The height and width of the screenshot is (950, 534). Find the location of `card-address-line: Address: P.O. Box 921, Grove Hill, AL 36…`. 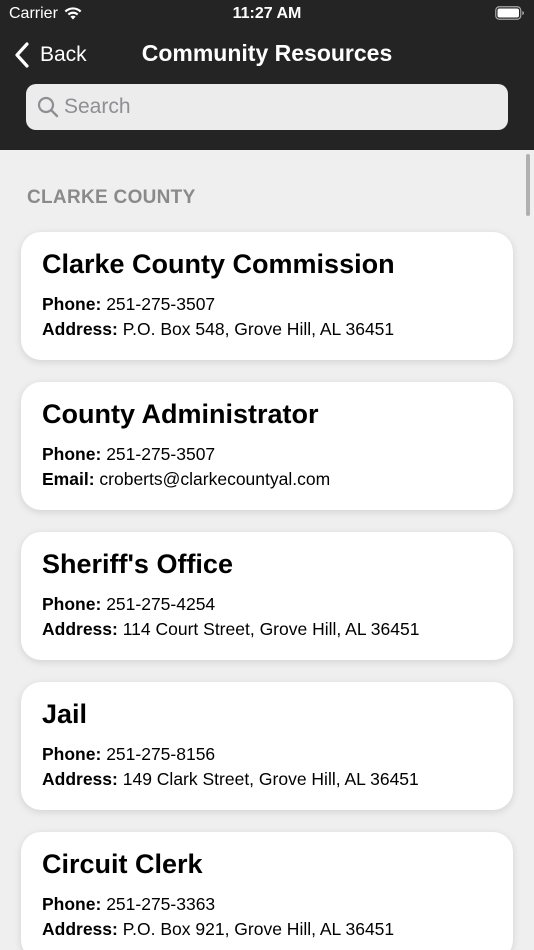

card-address-line: Address: P.O. Box 921, Grove Hill, AL 36… is located at coordinates (267, 929).